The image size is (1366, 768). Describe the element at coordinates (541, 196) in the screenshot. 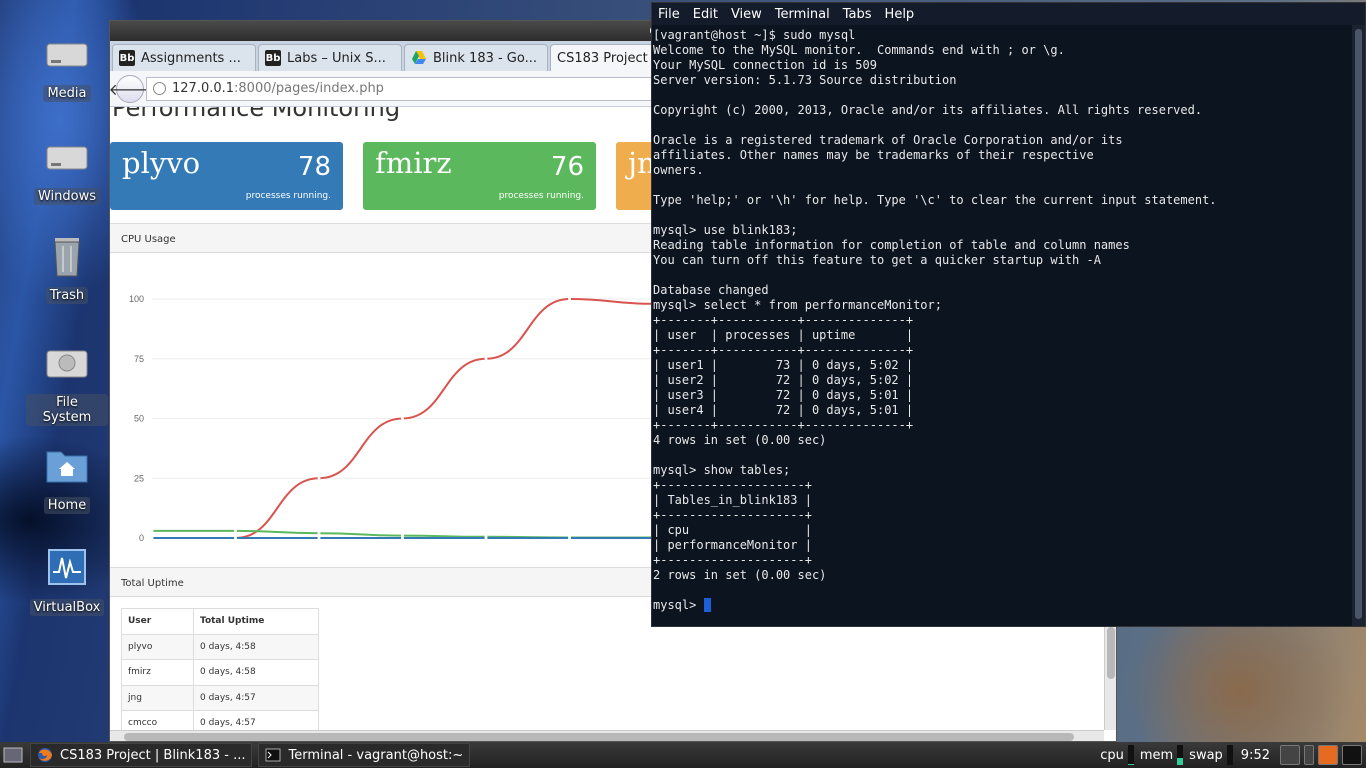

I see `panel-caption: processes running.` at that location.